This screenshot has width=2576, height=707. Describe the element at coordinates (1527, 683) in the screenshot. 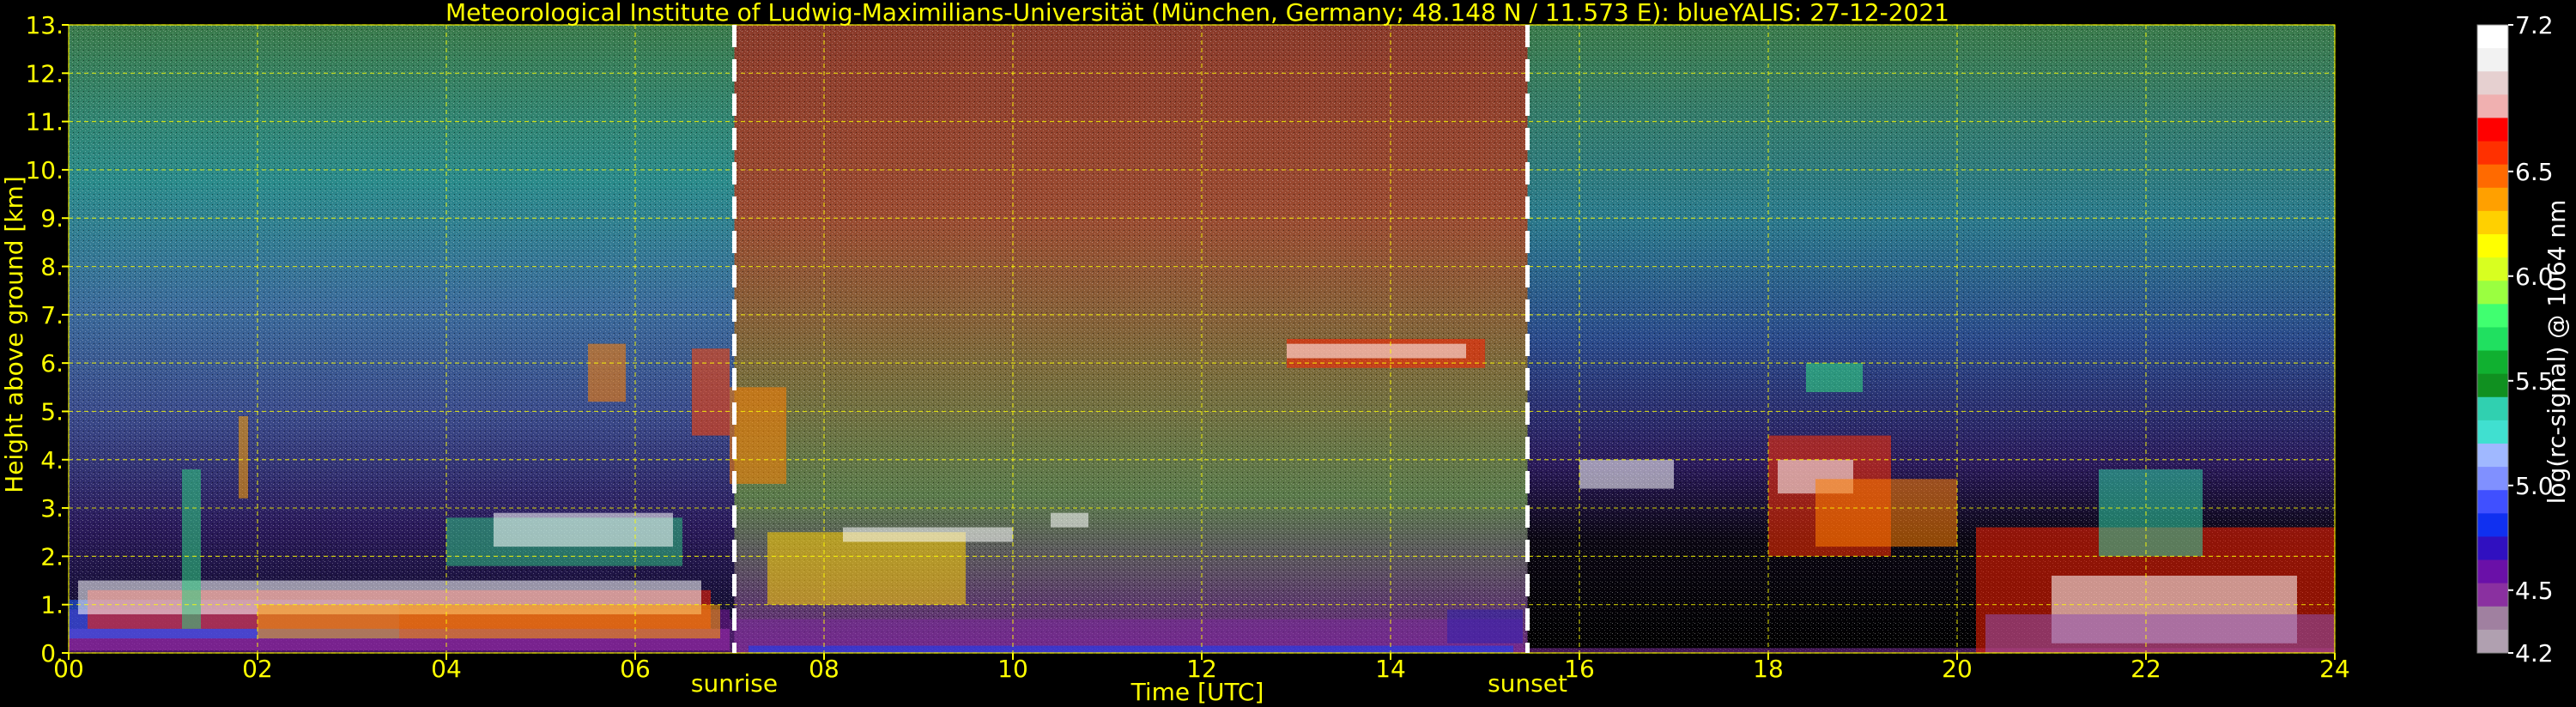

I see `sunset-label: sunset` at that location.